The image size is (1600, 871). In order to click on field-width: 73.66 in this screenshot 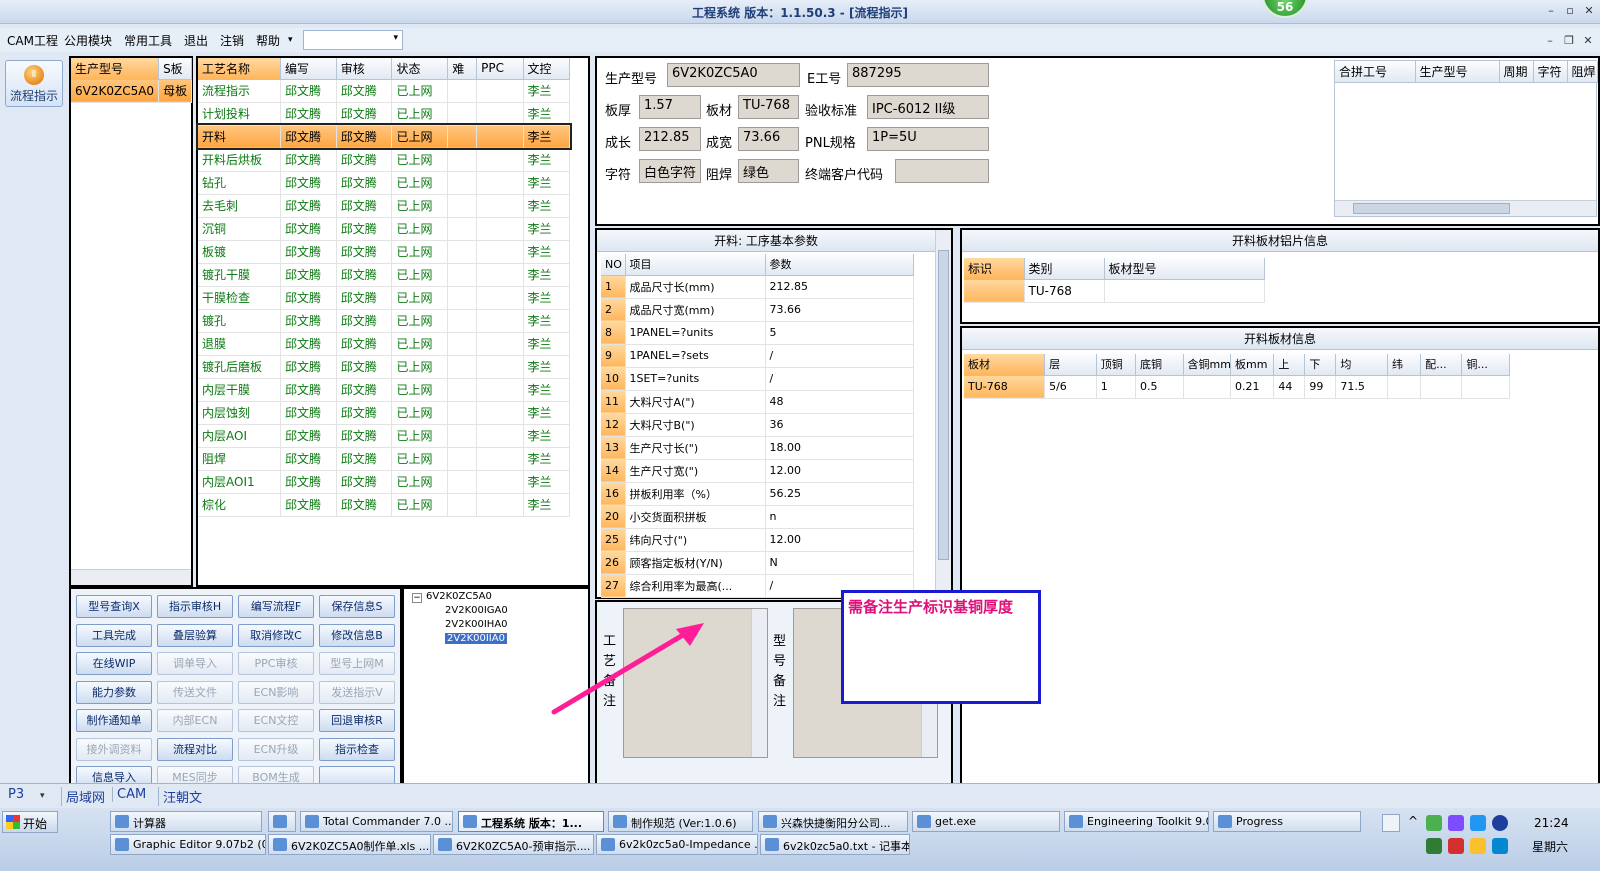, I will do `click(768, 139)`.